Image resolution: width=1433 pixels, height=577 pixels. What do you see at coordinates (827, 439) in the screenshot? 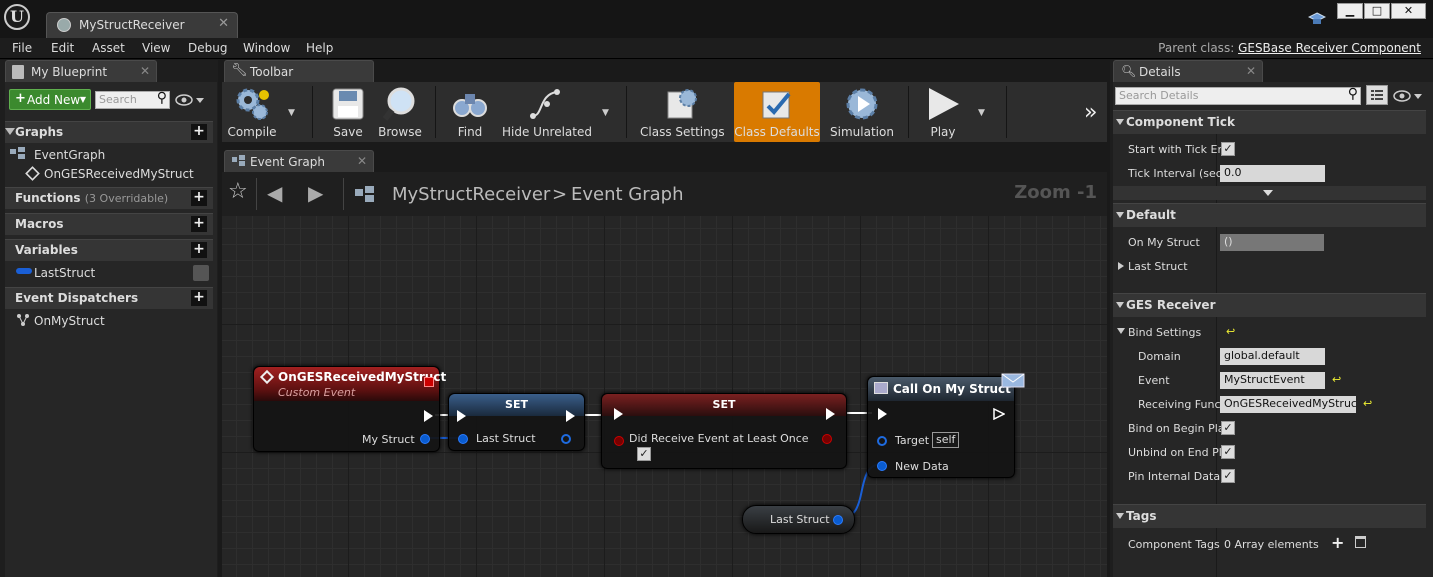
I see `bool-out-pin` at bounding box center [827, 439].